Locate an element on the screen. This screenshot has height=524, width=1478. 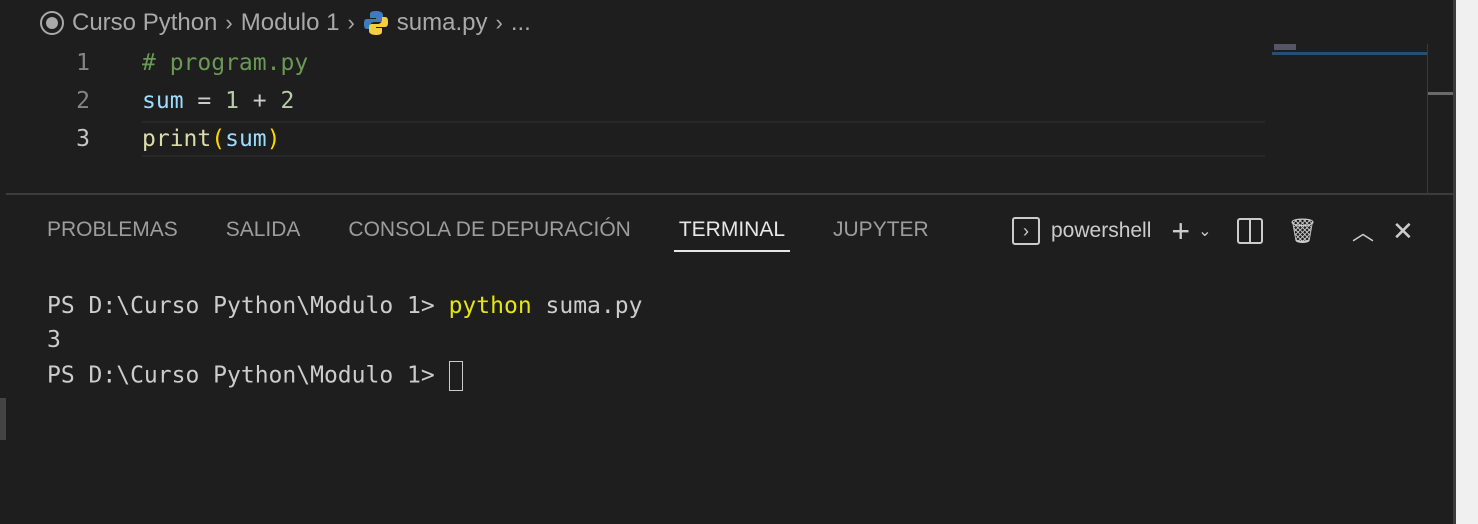
code-paren: ( is located at coordinates (218, 139).